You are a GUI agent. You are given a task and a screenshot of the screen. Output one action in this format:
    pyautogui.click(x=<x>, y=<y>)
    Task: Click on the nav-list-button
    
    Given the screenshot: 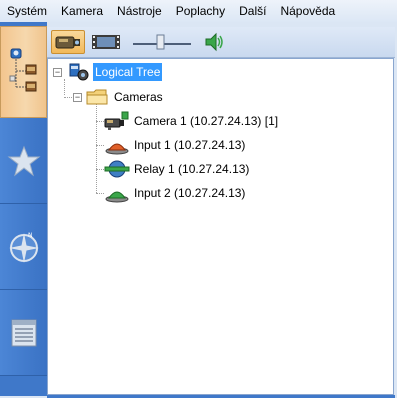 What is the action you would take?
    pyautogui.click(x=23, y=333)
    